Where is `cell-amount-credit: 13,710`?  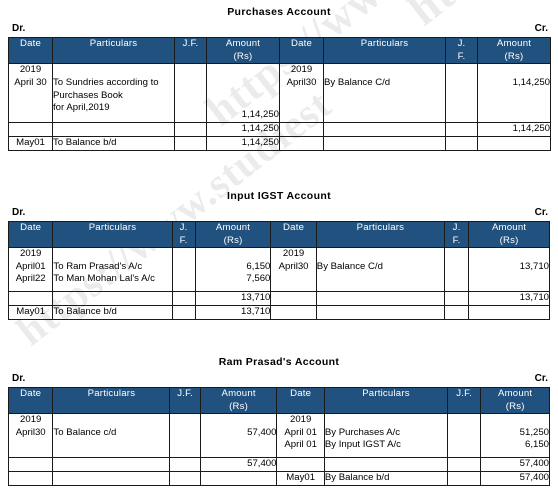 cell-amount-credit: 13,710 is located at coordinates (509, 269).